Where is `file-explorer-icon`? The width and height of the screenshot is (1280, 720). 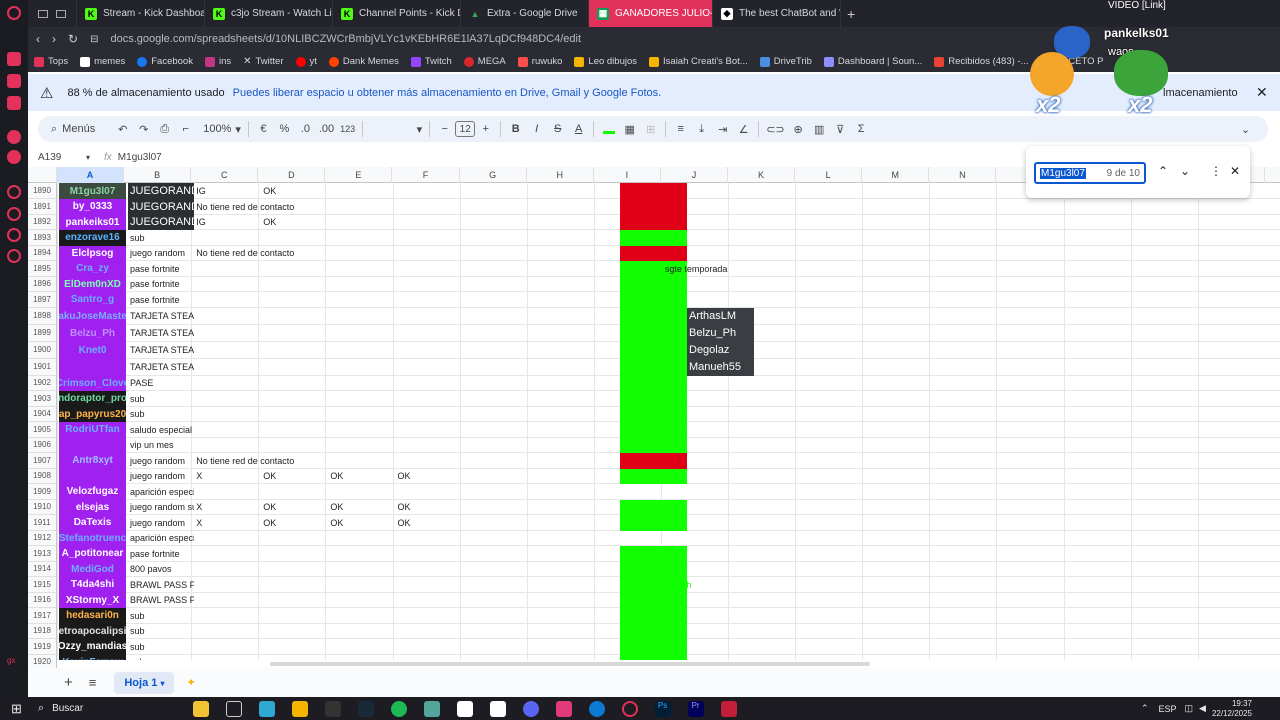
file-explorer-icon is located at coordinates (299, 708).